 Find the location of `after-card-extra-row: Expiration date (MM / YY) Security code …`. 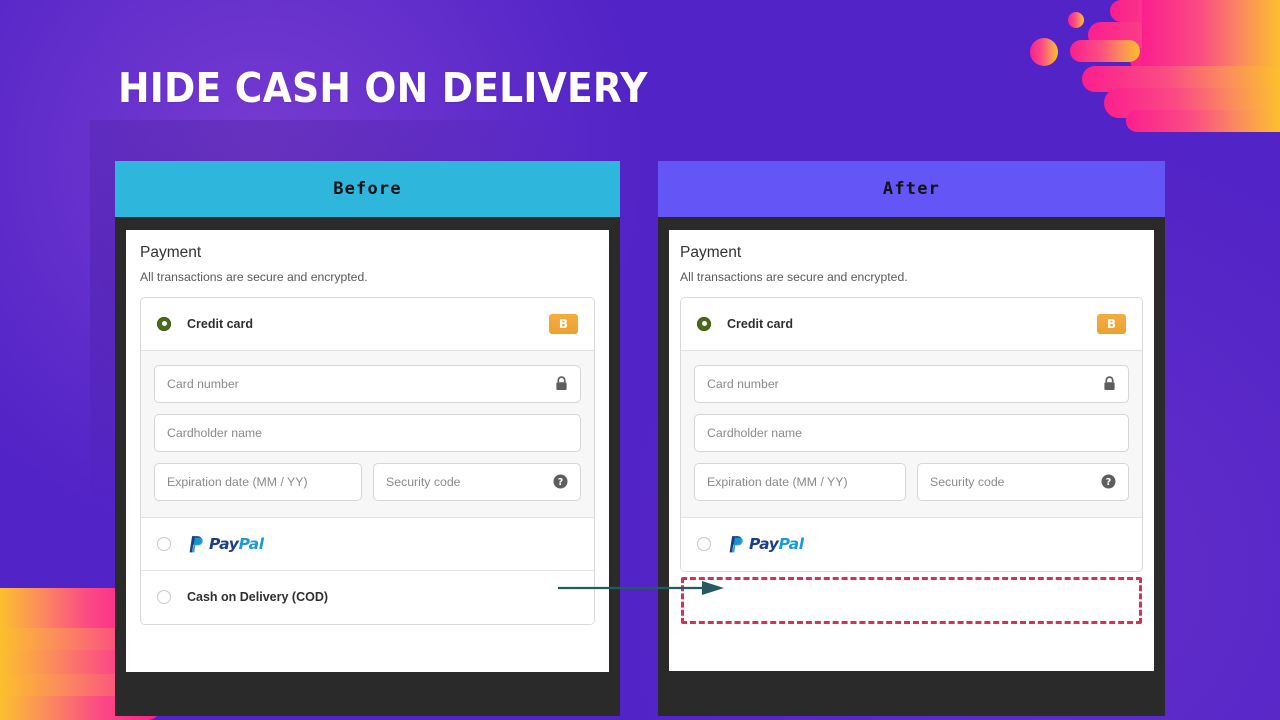

after-card-extra-row: Expiration date (MM / YY) Security code … is located at coordinates (911, 481).